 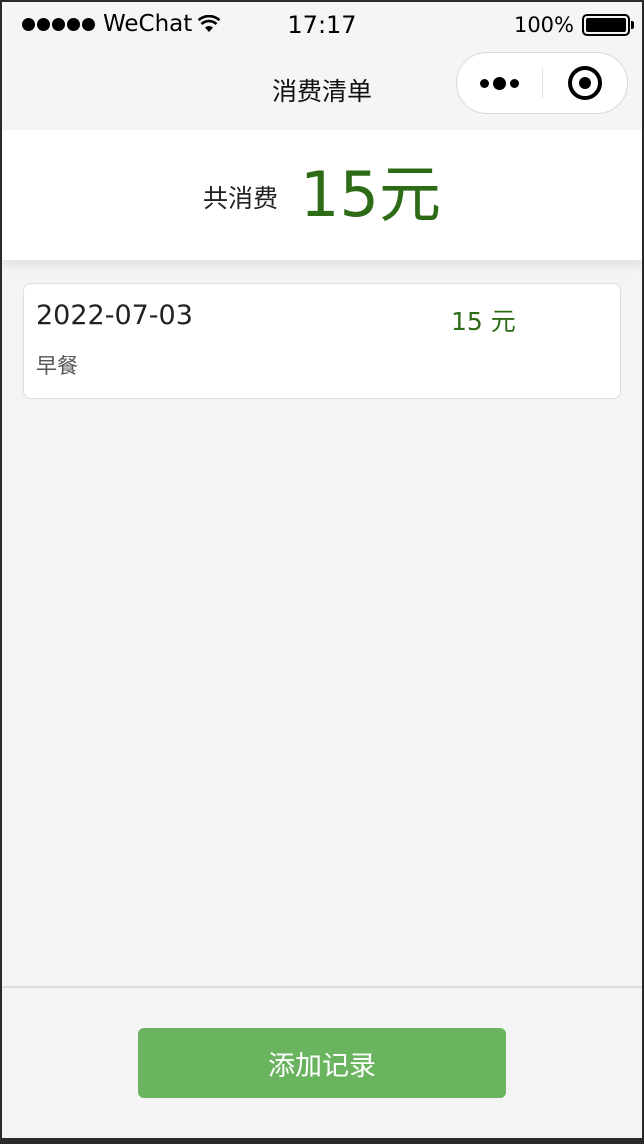 I want to click on miniprogram-capsule, so click(x=542, y=83).